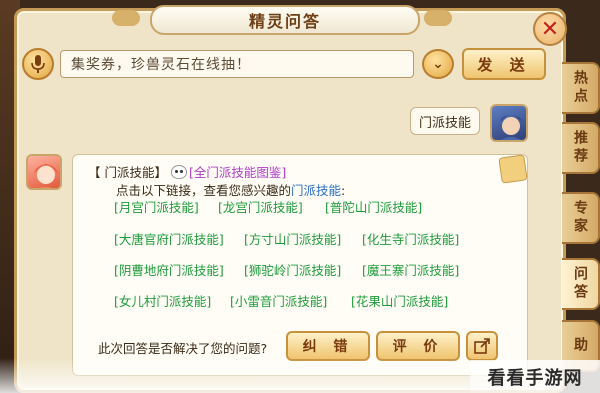 This screenshot has height=393, width=600. I want to click on close-icon: ✕, so click(550, 29).